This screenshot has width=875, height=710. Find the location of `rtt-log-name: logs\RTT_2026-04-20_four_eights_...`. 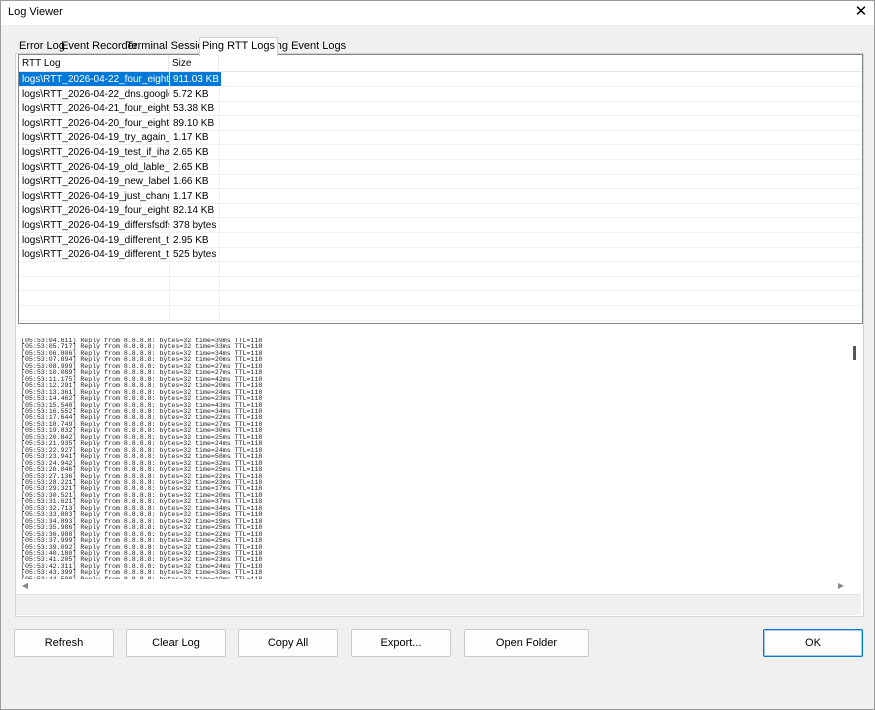

rtt-log-name: logs\RTT_2026-04-20_four_eights_... is located at coordinates (95, 123).